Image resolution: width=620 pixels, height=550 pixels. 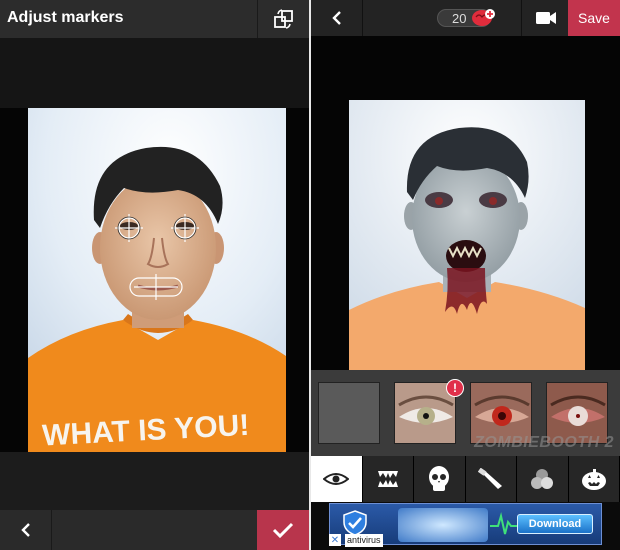 I want to click on brain-counter: 20, so click(x=466, y=18).